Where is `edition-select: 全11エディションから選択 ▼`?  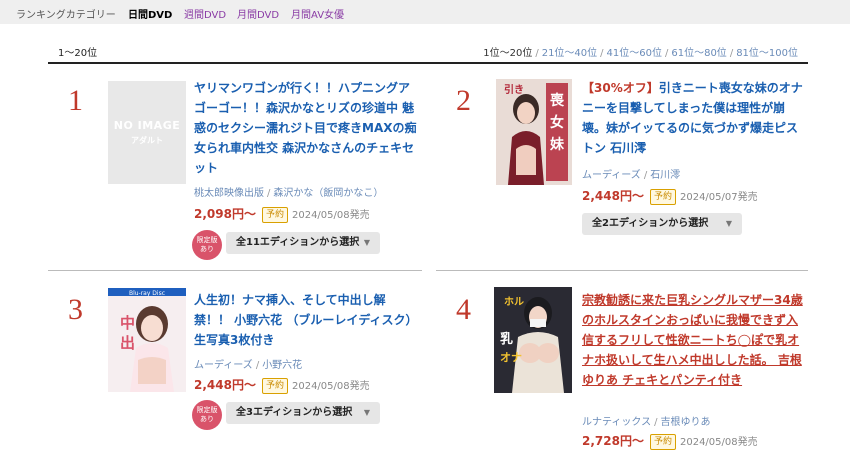
edition-select: 全11エディションから選択 ▼ is located at coordinates (303, 243).